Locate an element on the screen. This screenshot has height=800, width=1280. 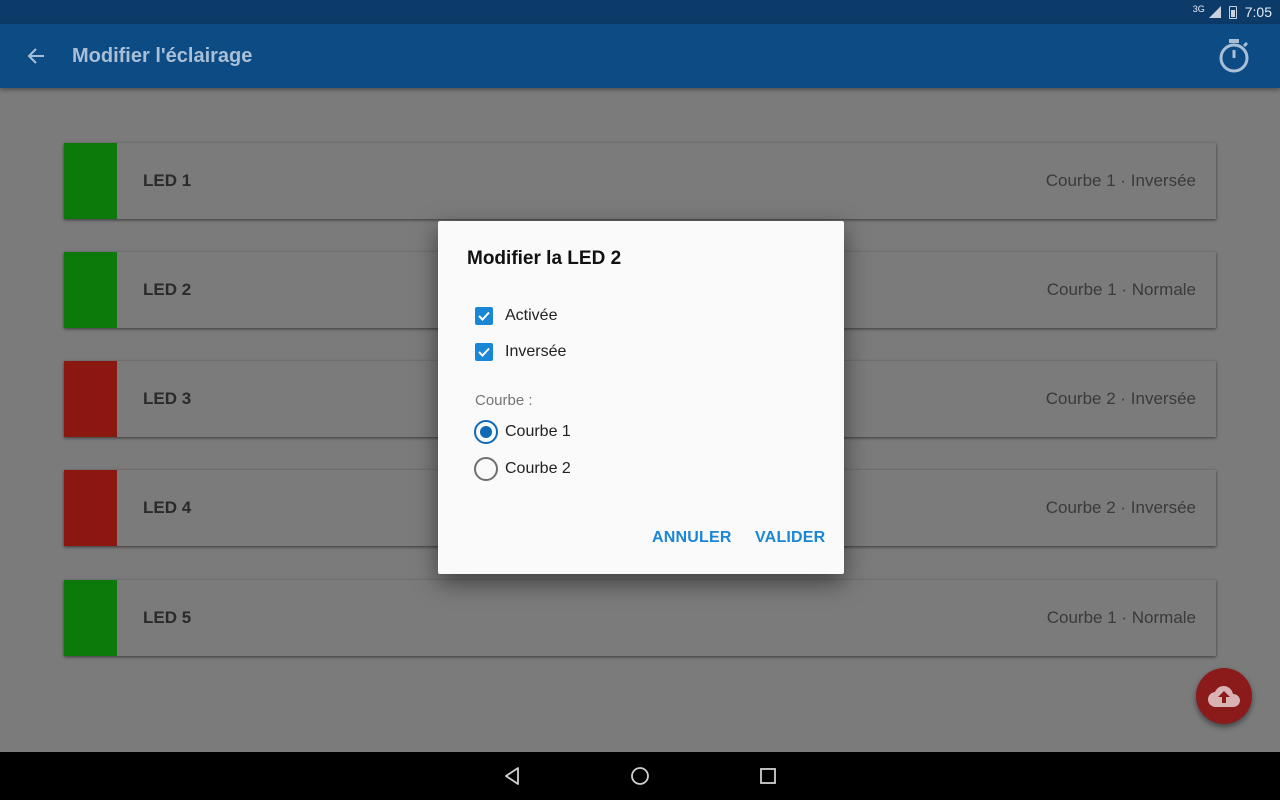
curve-section-label: Courbe : is located at coordinates (504, 400).